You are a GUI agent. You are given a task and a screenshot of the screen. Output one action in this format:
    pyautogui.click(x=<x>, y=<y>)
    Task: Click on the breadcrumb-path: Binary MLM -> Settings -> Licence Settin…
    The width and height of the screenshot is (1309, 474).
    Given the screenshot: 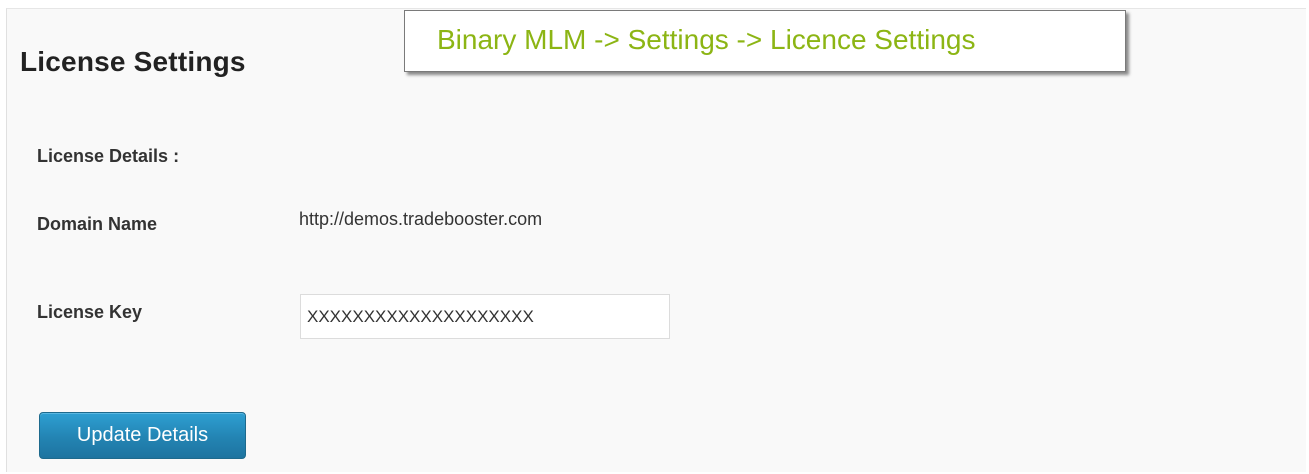 What is the action you would take?
    pyautogui.click(x=706, y=39)
    